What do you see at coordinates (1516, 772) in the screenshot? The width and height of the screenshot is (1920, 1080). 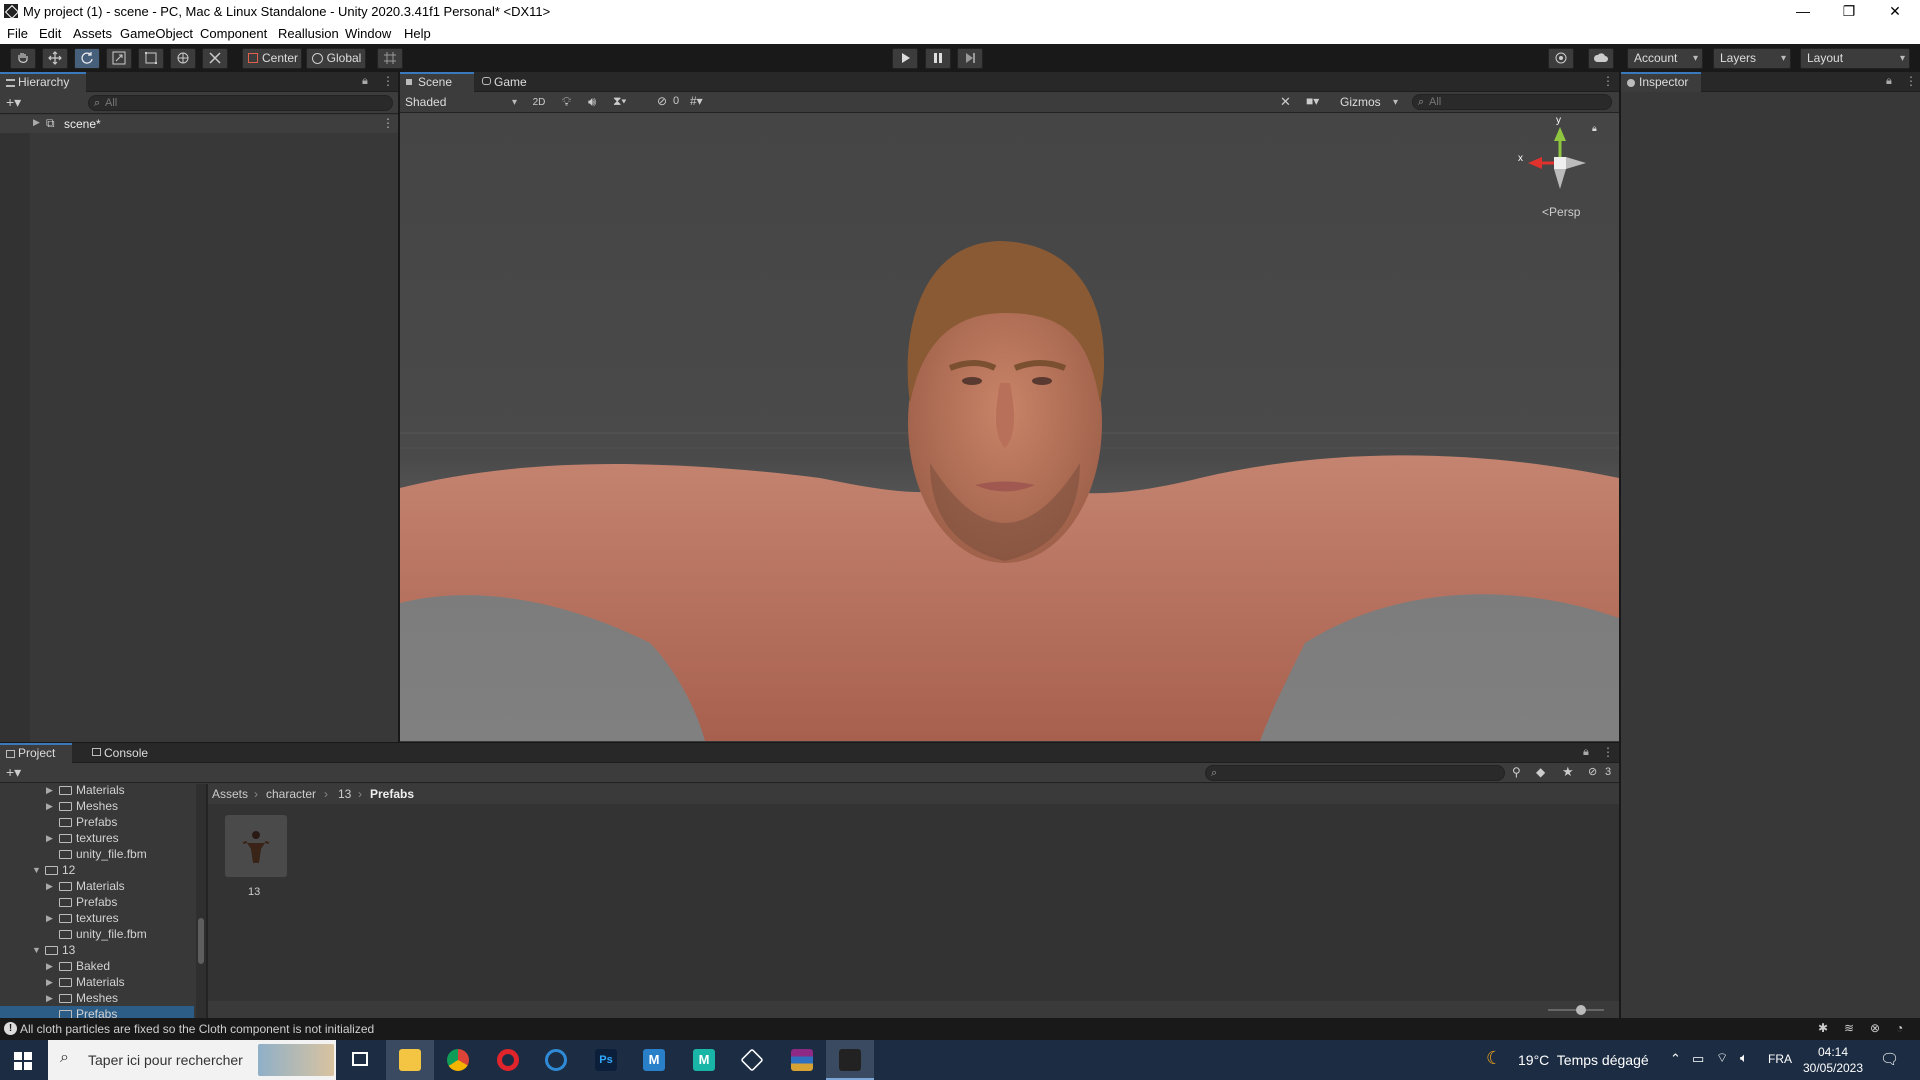 I see `filter-type-icon: ⚲` at bounding box center [1516, 772].